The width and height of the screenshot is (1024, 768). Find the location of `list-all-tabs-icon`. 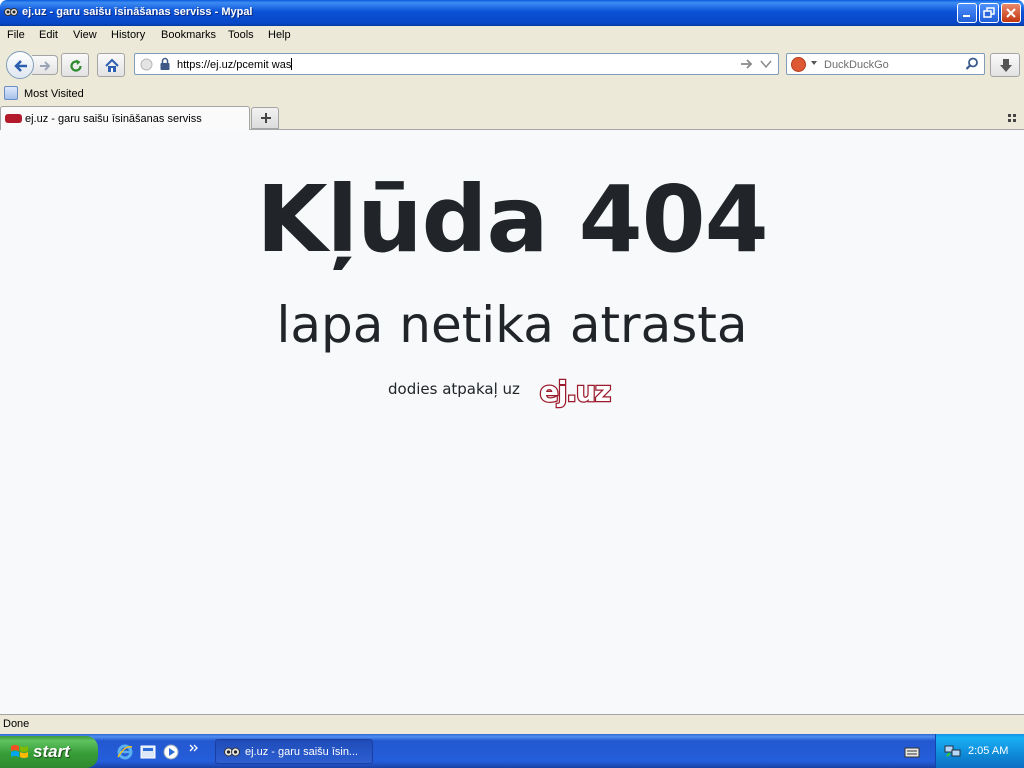

list-all-tabs-icon is located at coordinates (1013, 119).